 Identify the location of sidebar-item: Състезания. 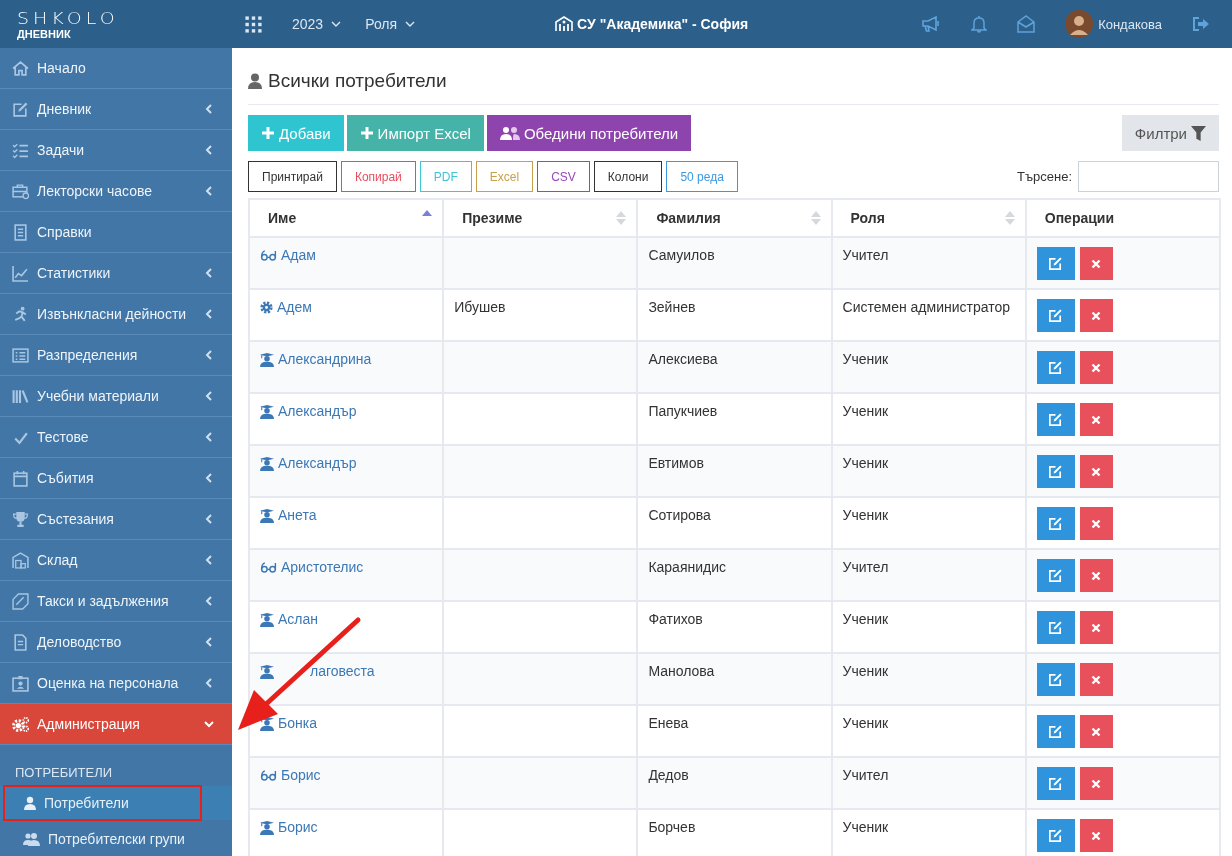
(116, 519).